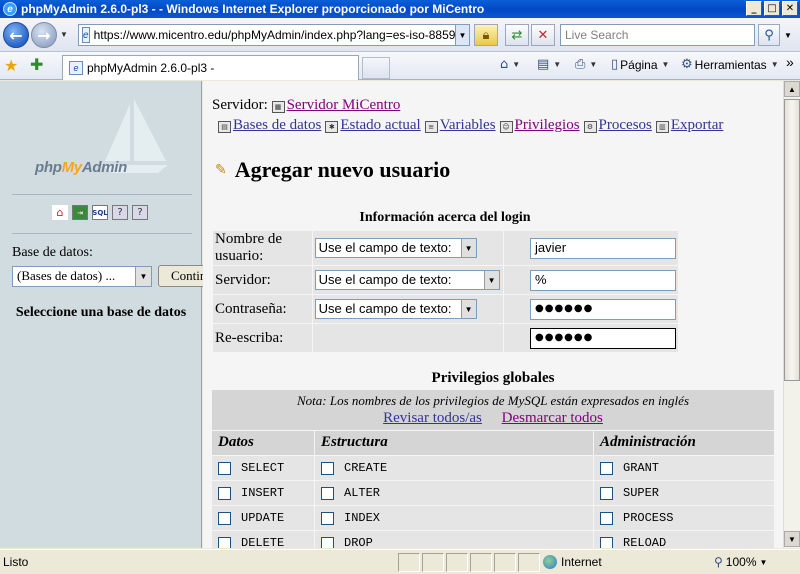 The width and height of the screenshot is (800, 574). Describe the element at coordinates (72, 167) in the screenshot. I see `logo-my: My` at that location.